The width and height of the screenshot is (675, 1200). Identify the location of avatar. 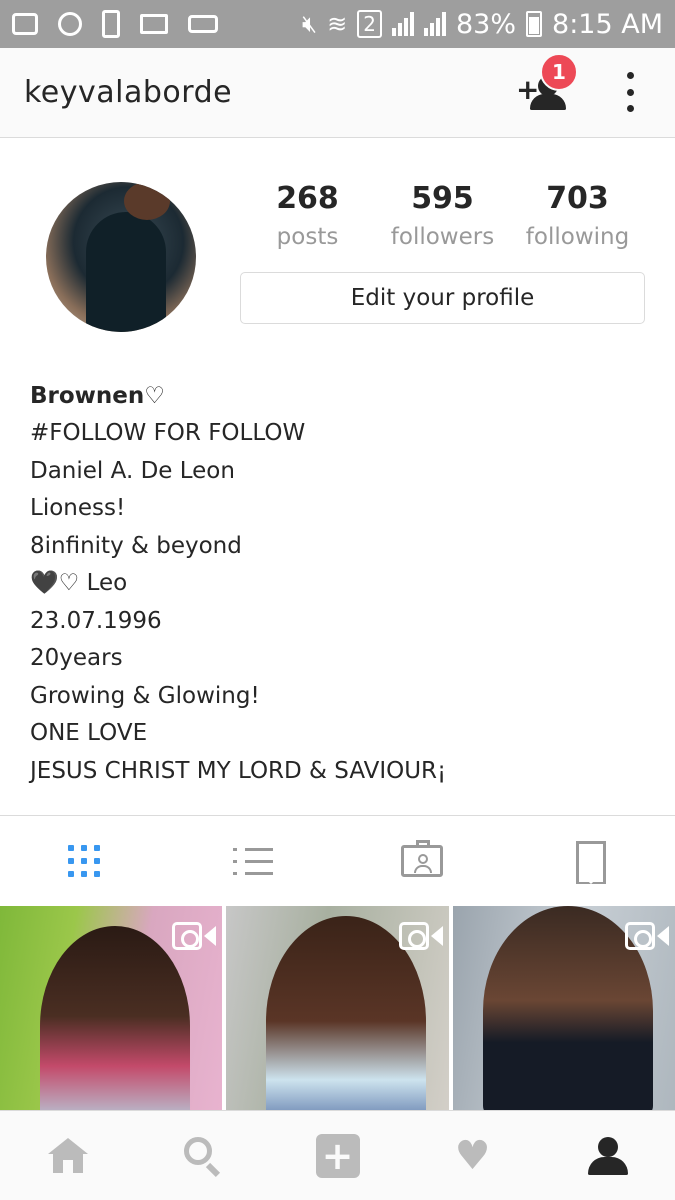
(121, 257).